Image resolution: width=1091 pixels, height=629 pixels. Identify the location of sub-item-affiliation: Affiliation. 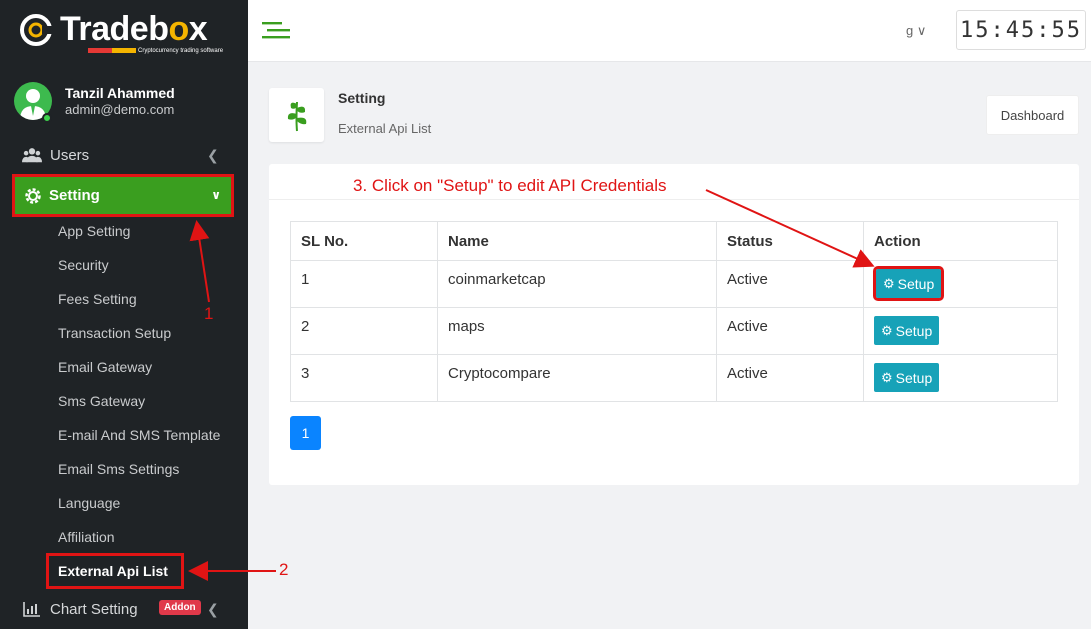
(86, 537).